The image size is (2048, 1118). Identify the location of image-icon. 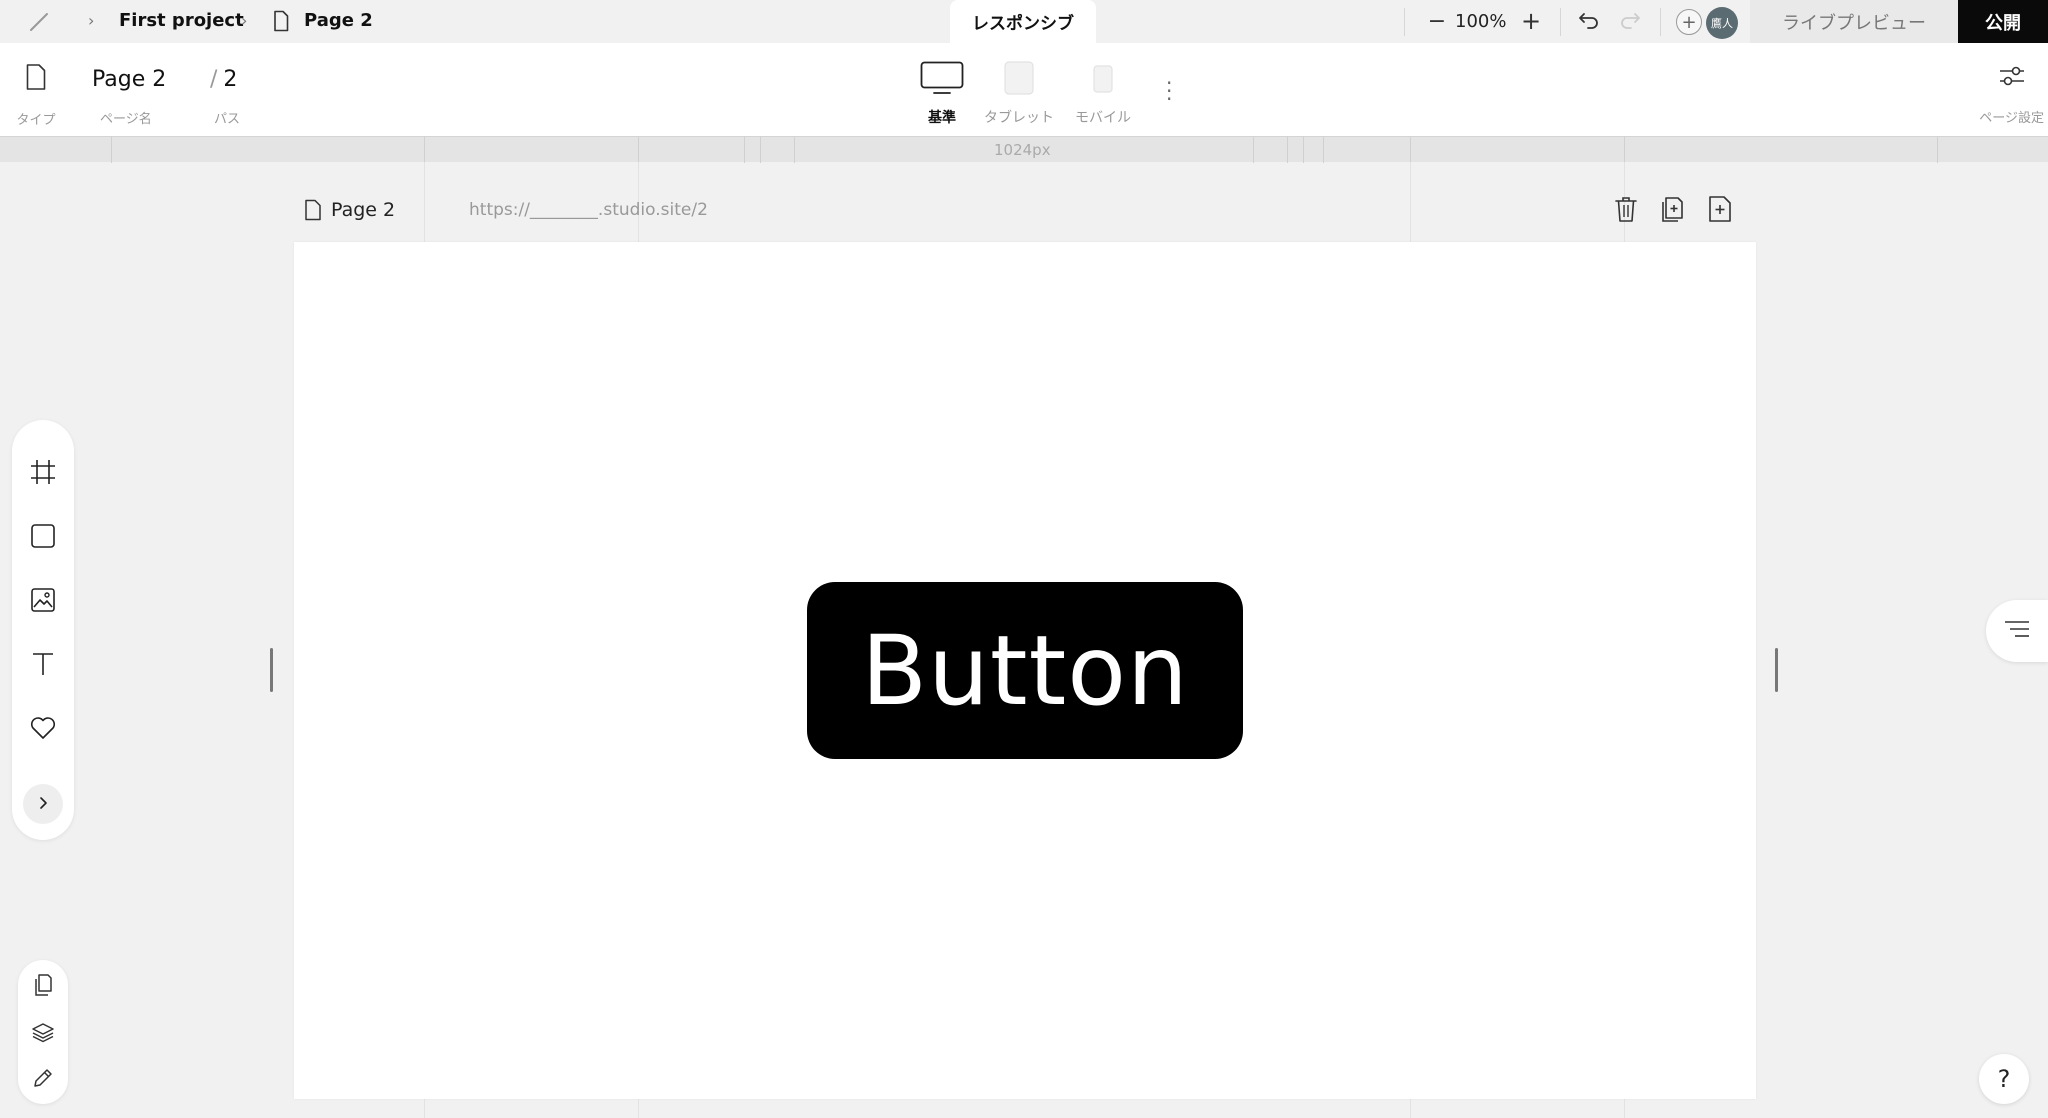
(43, 600).